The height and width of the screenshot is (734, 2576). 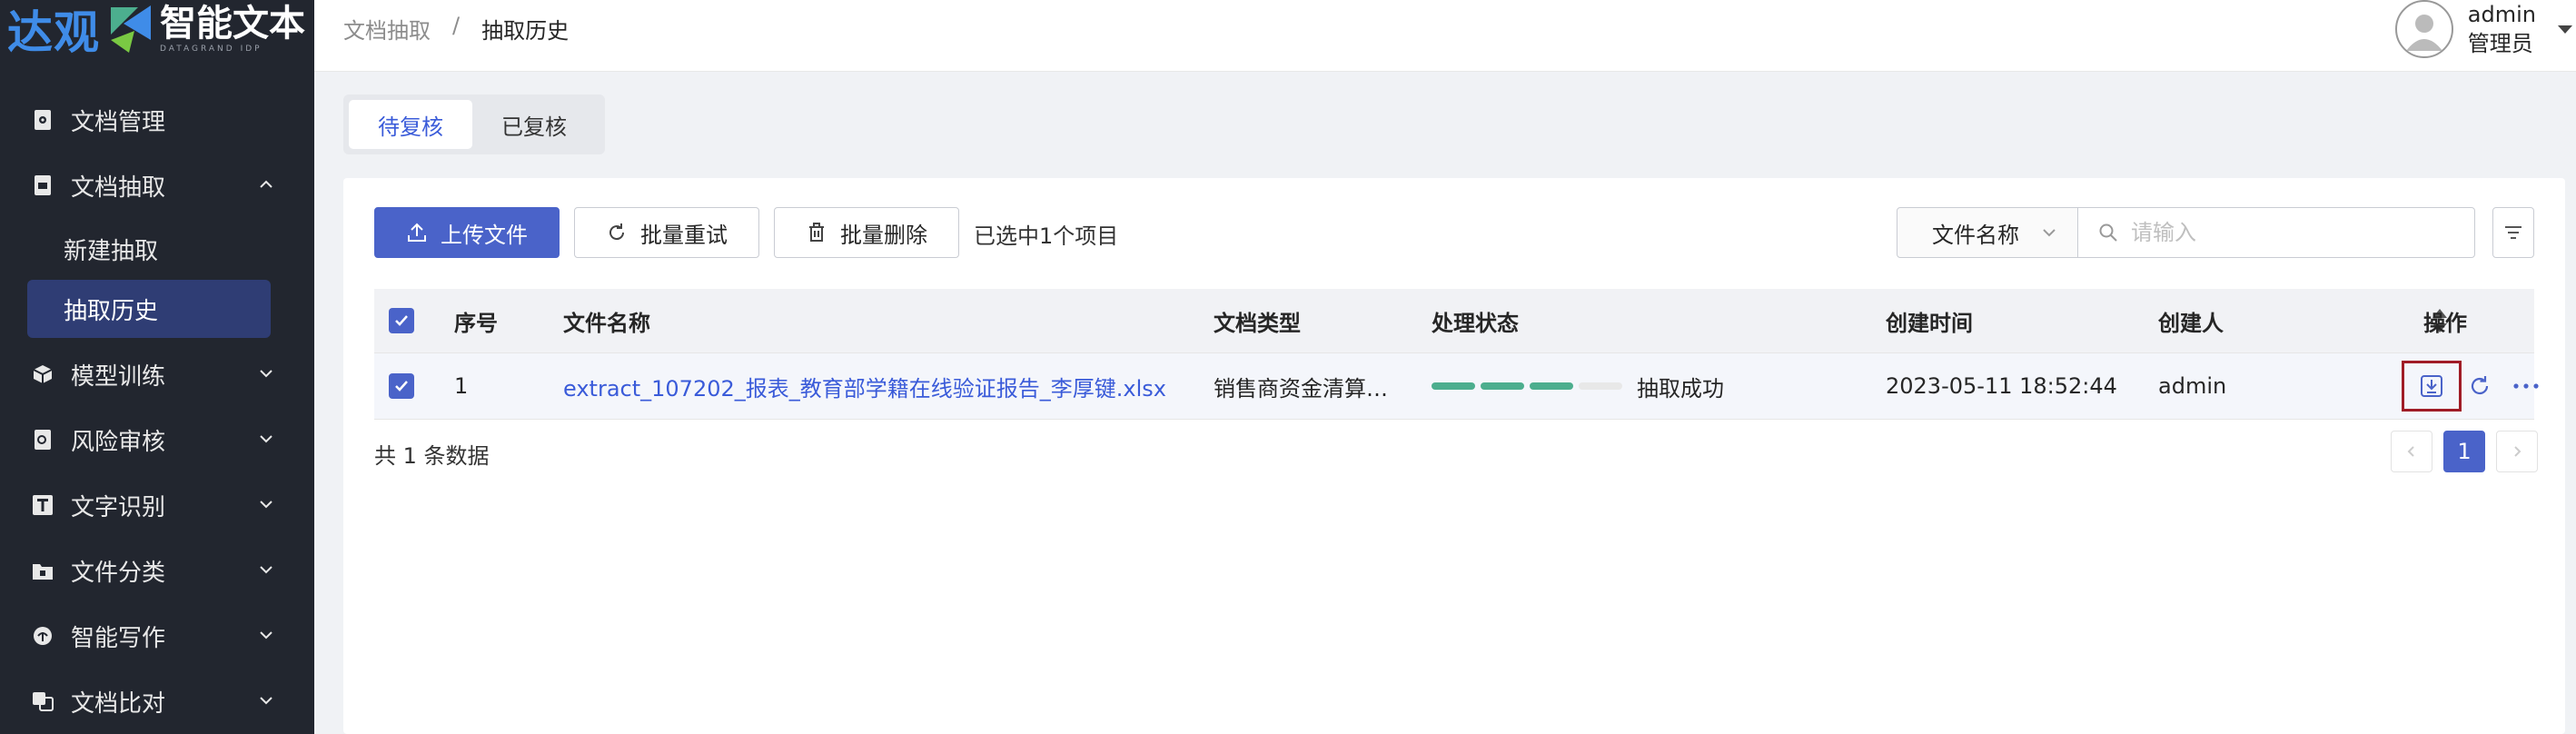 I want to click on retry-icon, so click(x=2479, y=386).